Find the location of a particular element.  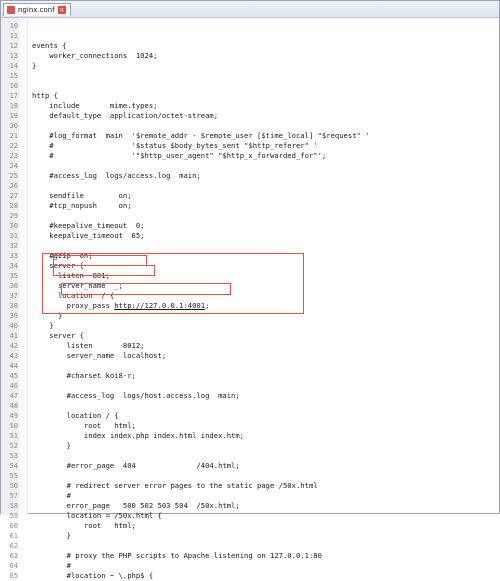

code-line: 64 # is located at coordinates (250, 566).